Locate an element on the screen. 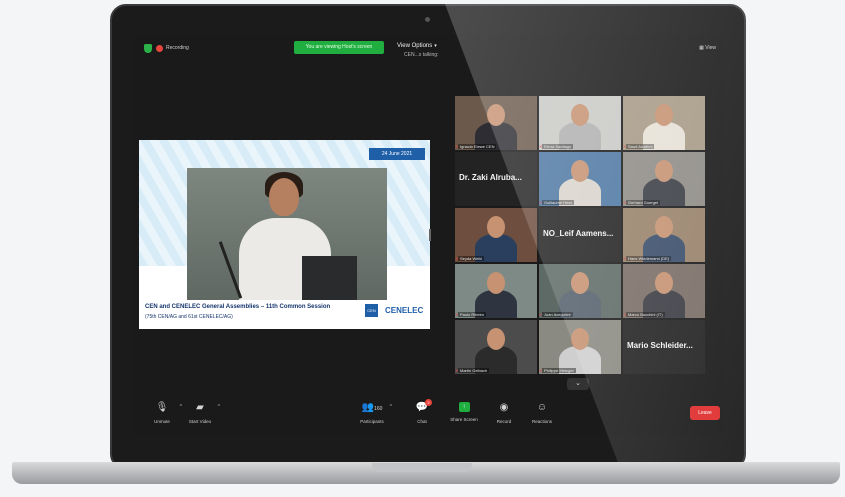 Image resolution: width=845 pixels, height=497 pixels. webcam is located at coordinates (427, 19).